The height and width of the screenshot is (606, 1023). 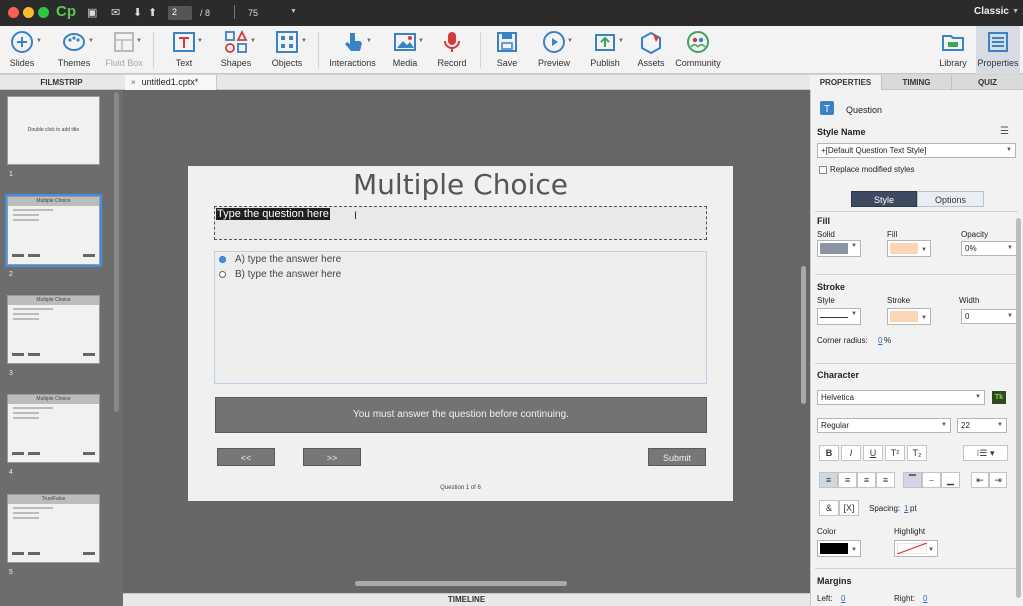 I want to click on arrow-up-icon: ⬆, so click(x=152, y=12).